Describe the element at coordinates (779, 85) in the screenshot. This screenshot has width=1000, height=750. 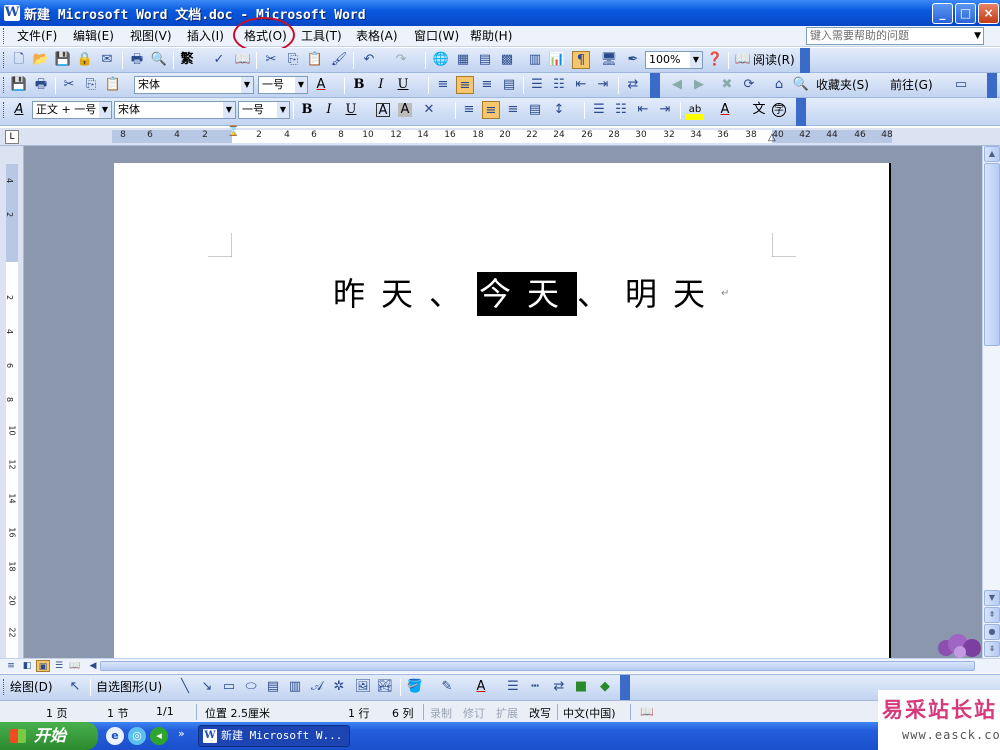
I see `home-icon: ⌂` at that location.